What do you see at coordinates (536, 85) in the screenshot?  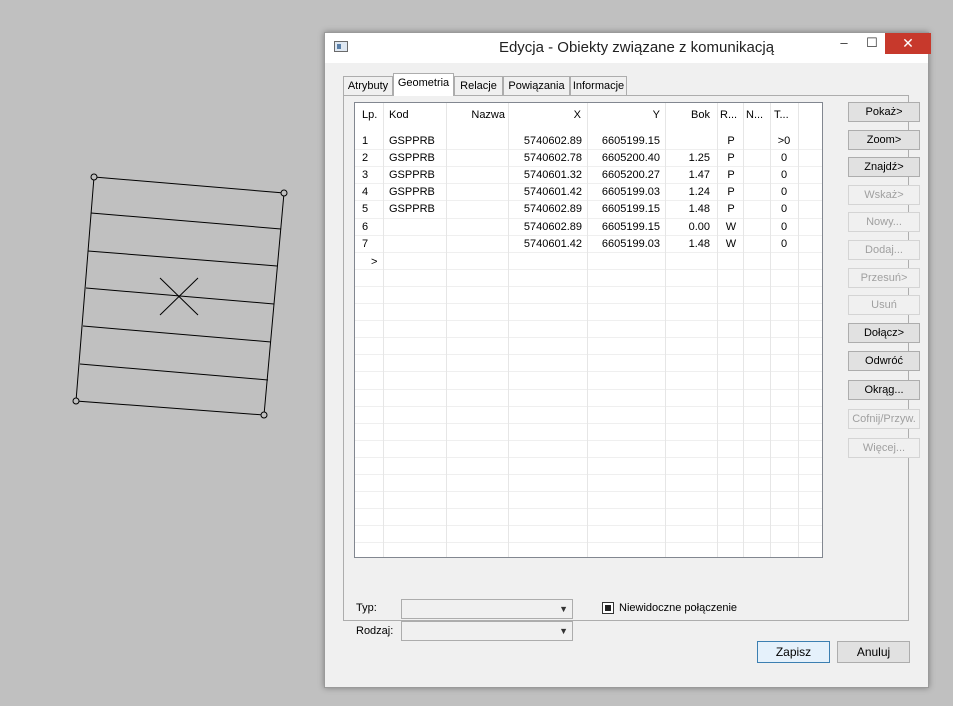 I see `tab-powiazania: Powiązania` at bounding box center [536, 85].